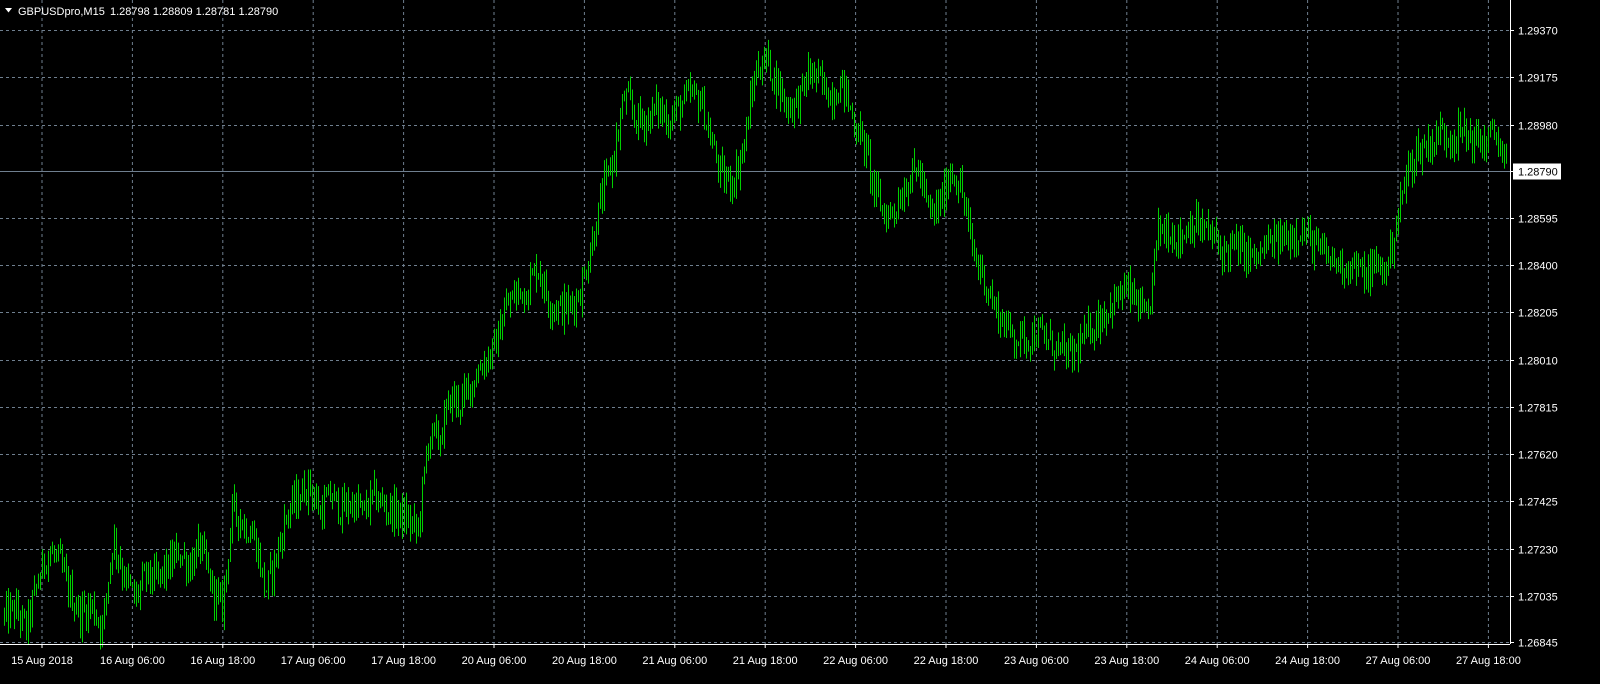 Image resolution: width=1600 pixels, height=684 pixels. What do you see at coordinates (1538, 79) in the screenshot?
I see `y-tick-label: 1.29175` at bounding box center [1538, 79].